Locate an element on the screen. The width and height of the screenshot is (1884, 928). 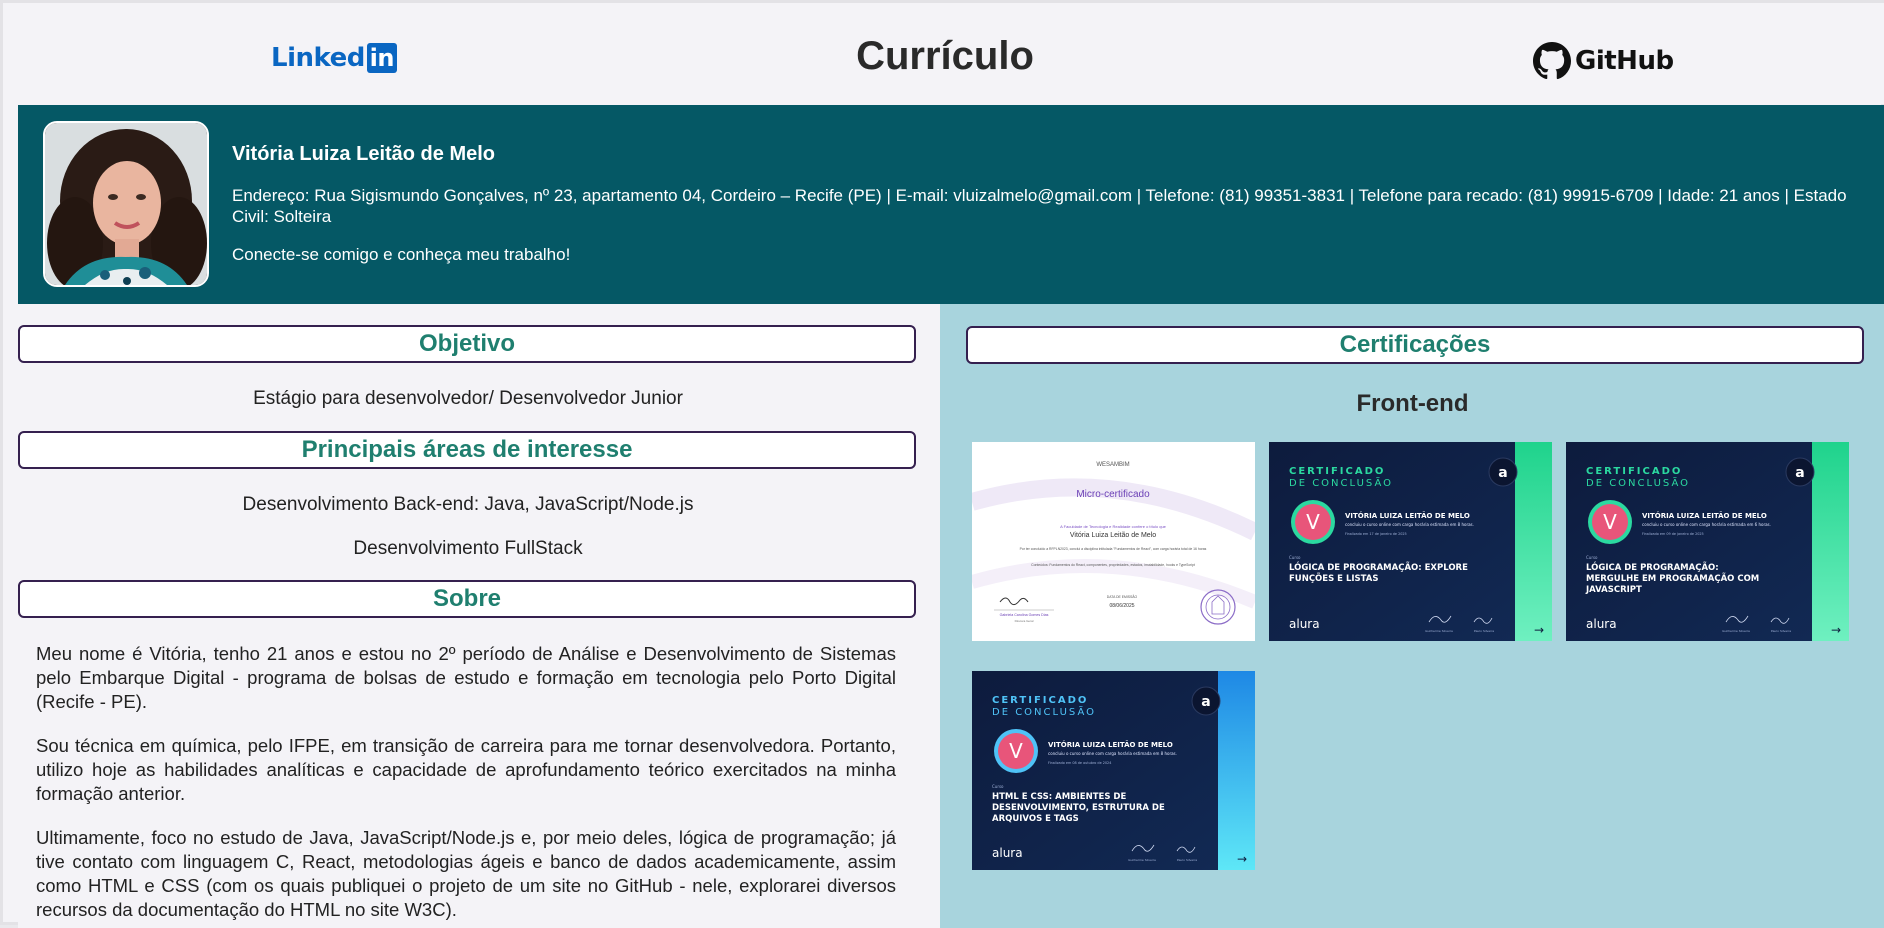
micro-name: Vitória Luiza Leitão de Melo is located at coordinates (1113, 535).